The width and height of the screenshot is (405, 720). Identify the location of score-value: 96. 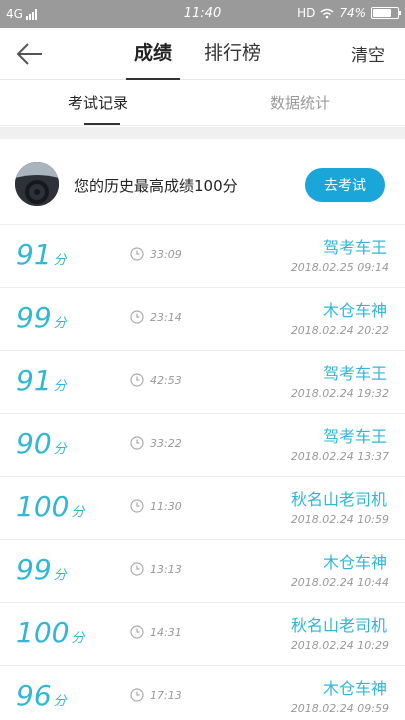
(34, 695).